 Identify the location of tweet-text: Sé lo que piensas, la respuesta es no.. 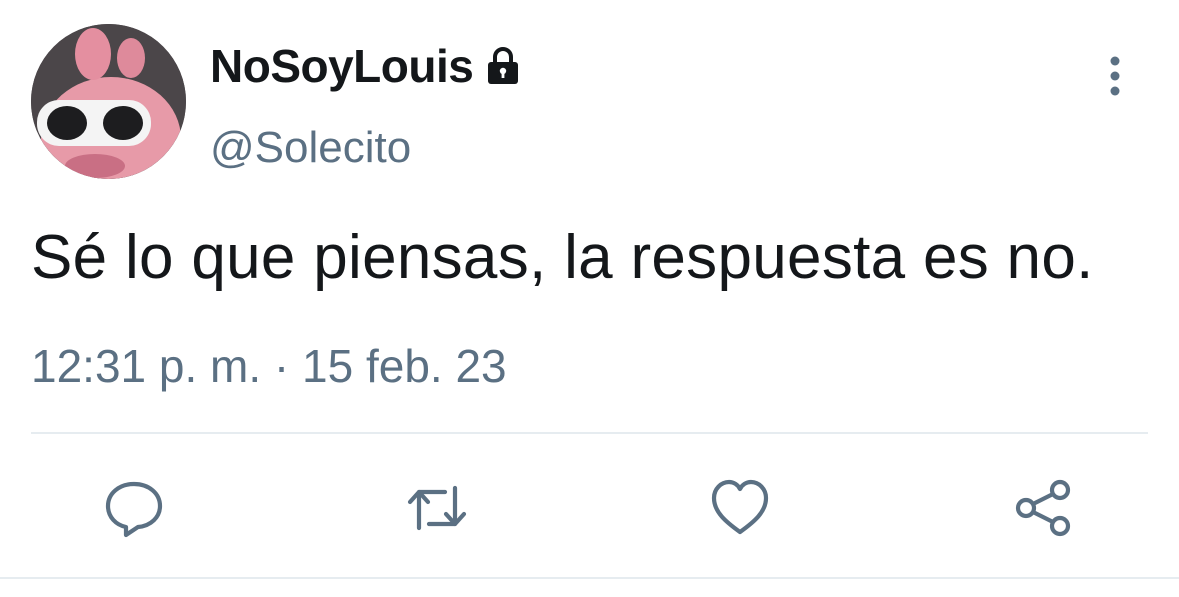
(562, 257).